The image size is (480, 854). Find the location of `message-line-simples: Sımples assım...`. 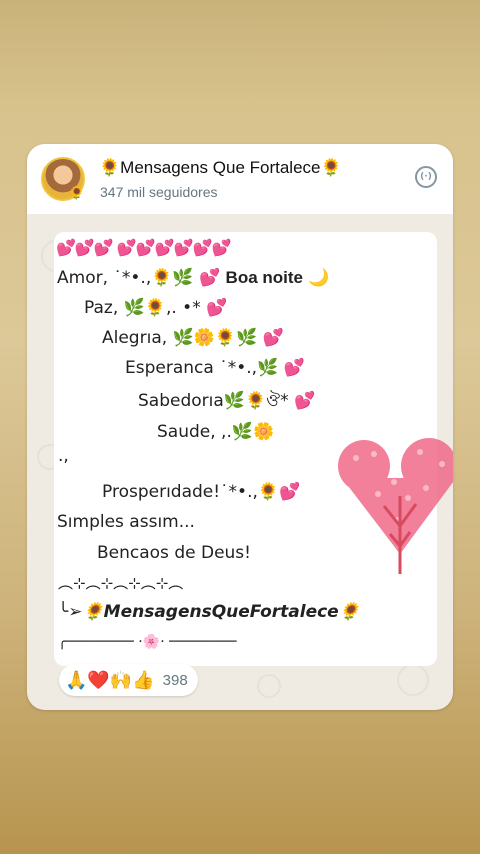

message-line-simples: Sımples assım... is located at coordinates (126, 522).